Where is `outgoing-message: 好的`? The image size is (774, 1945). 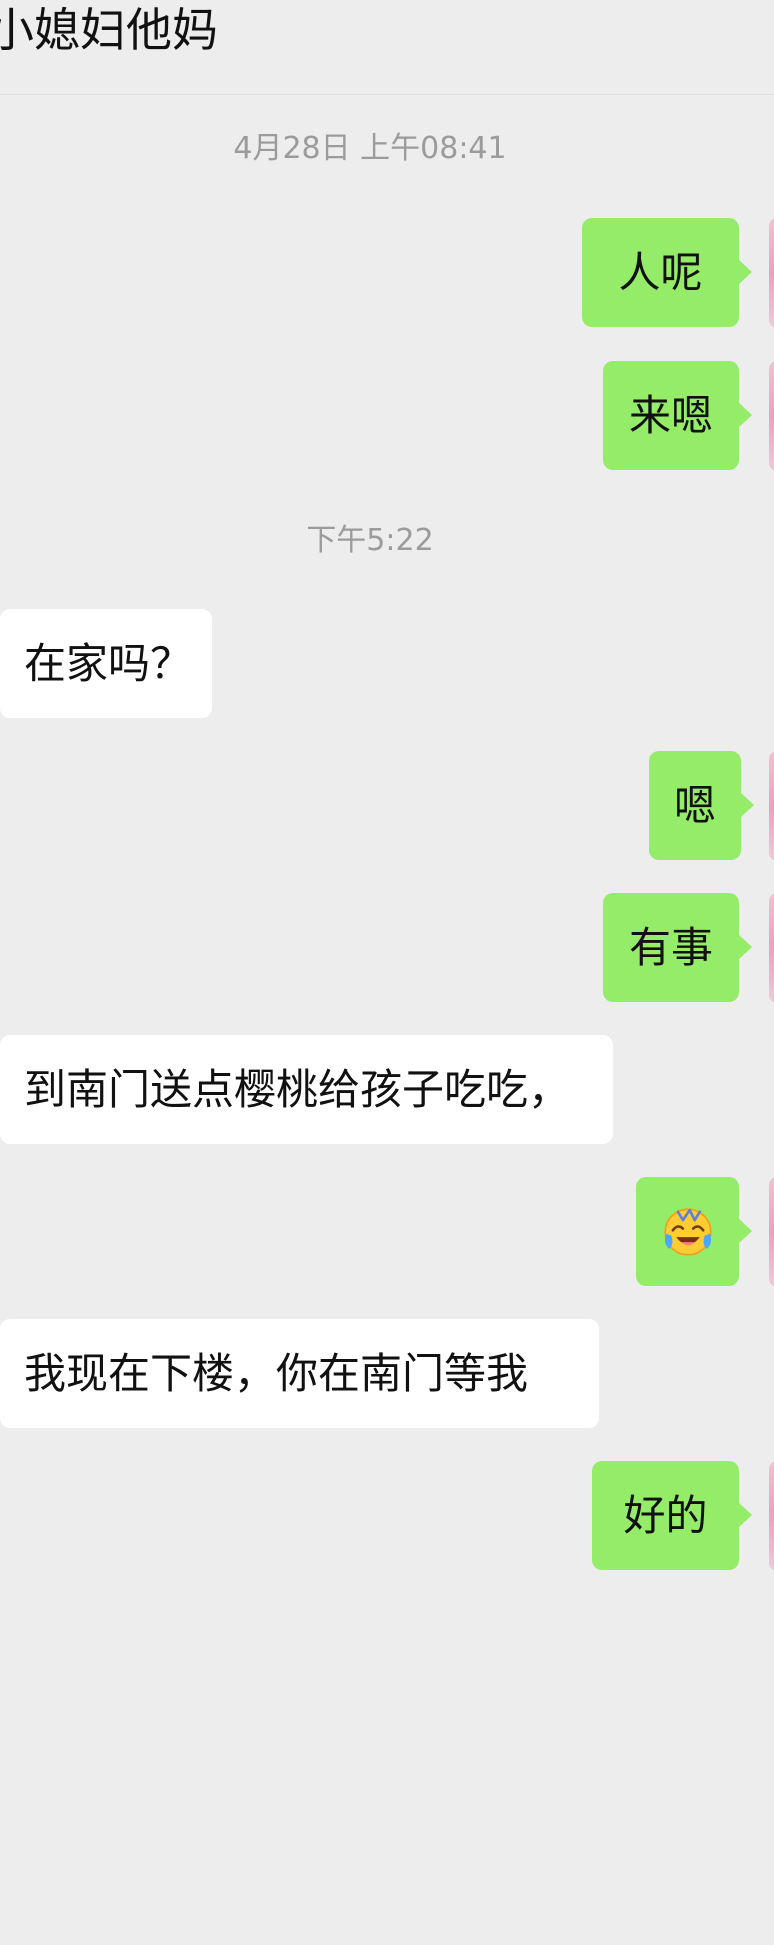
outgoing-message: 好的 is located at coordinates (672, 1515).